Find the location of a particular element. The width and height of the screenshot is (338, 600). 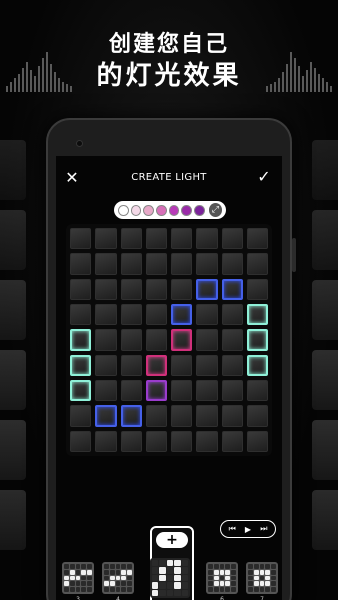

add-frame-button: + is located at coordinates (172, 540).